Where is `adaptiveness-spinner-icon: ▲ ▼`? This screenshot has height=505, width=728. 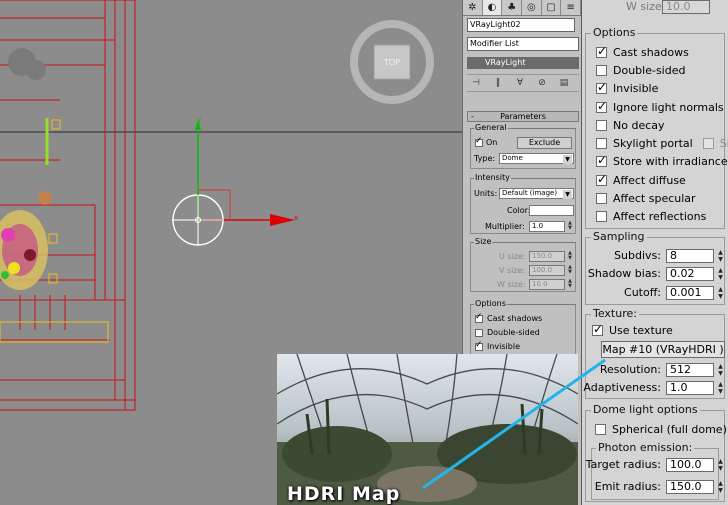
adaptiveness-spinner-icon: ▲ ▼ is located at coordinates (720, 388).